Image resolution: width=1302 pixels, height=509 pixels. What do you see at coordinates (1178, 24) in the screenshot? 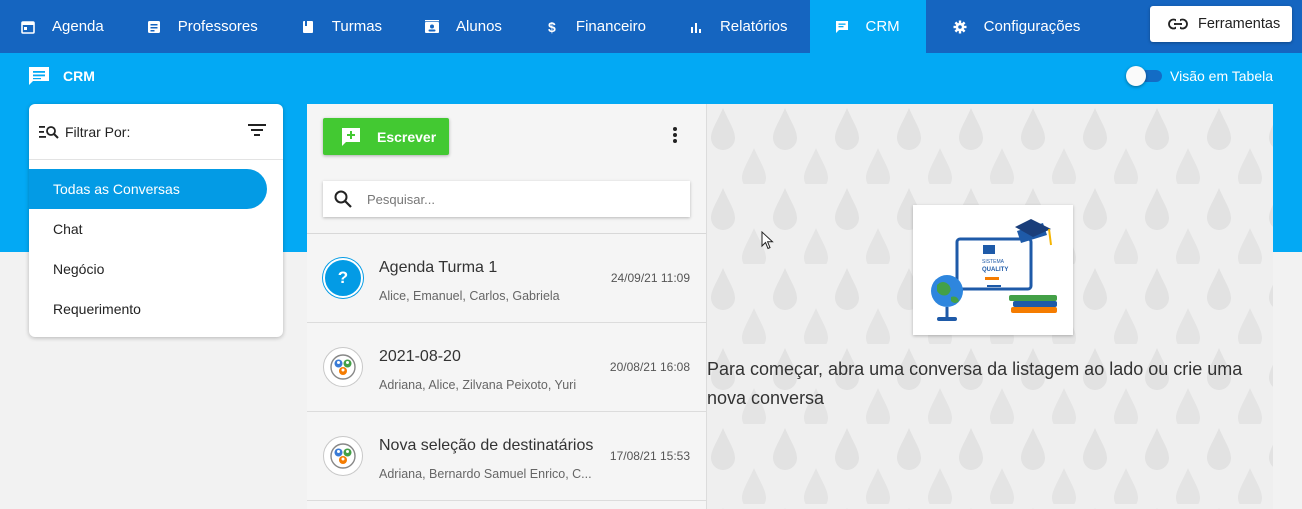
I see `link-icon` at bounding box center [1178, 24].